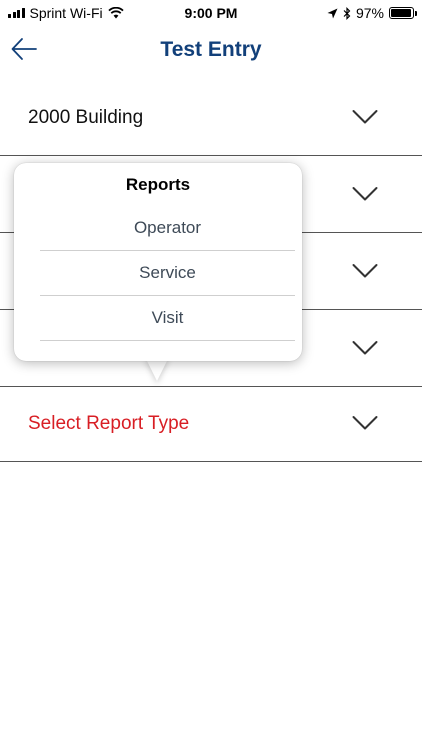  What do you see at coordinates (86, 117) in the screenshot?
I see `row-label: 2000 Building` at bounding box center [86, 117].